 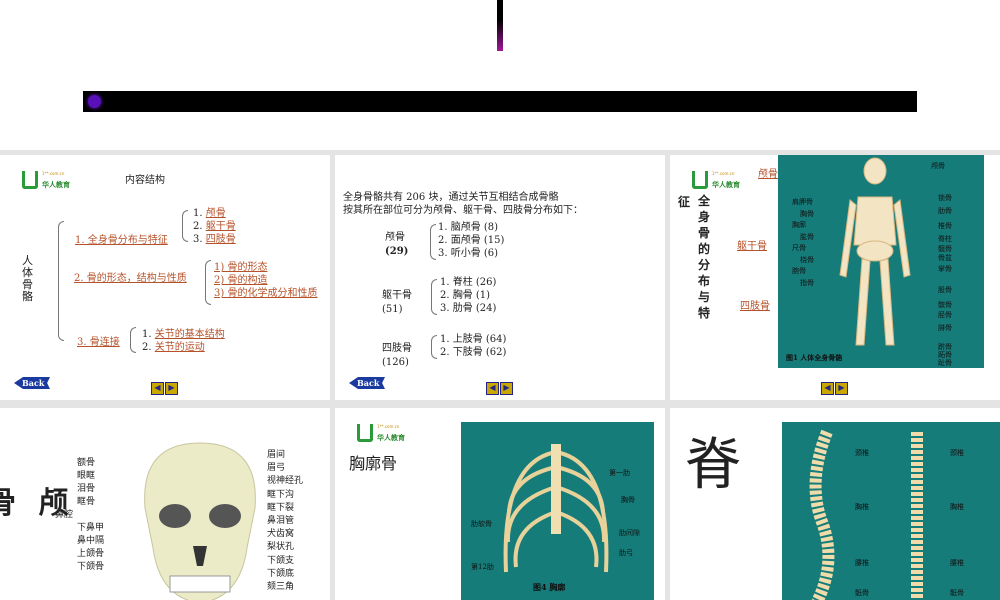 I want to click on label-right: 椎骨, so click(x=945, y=226).